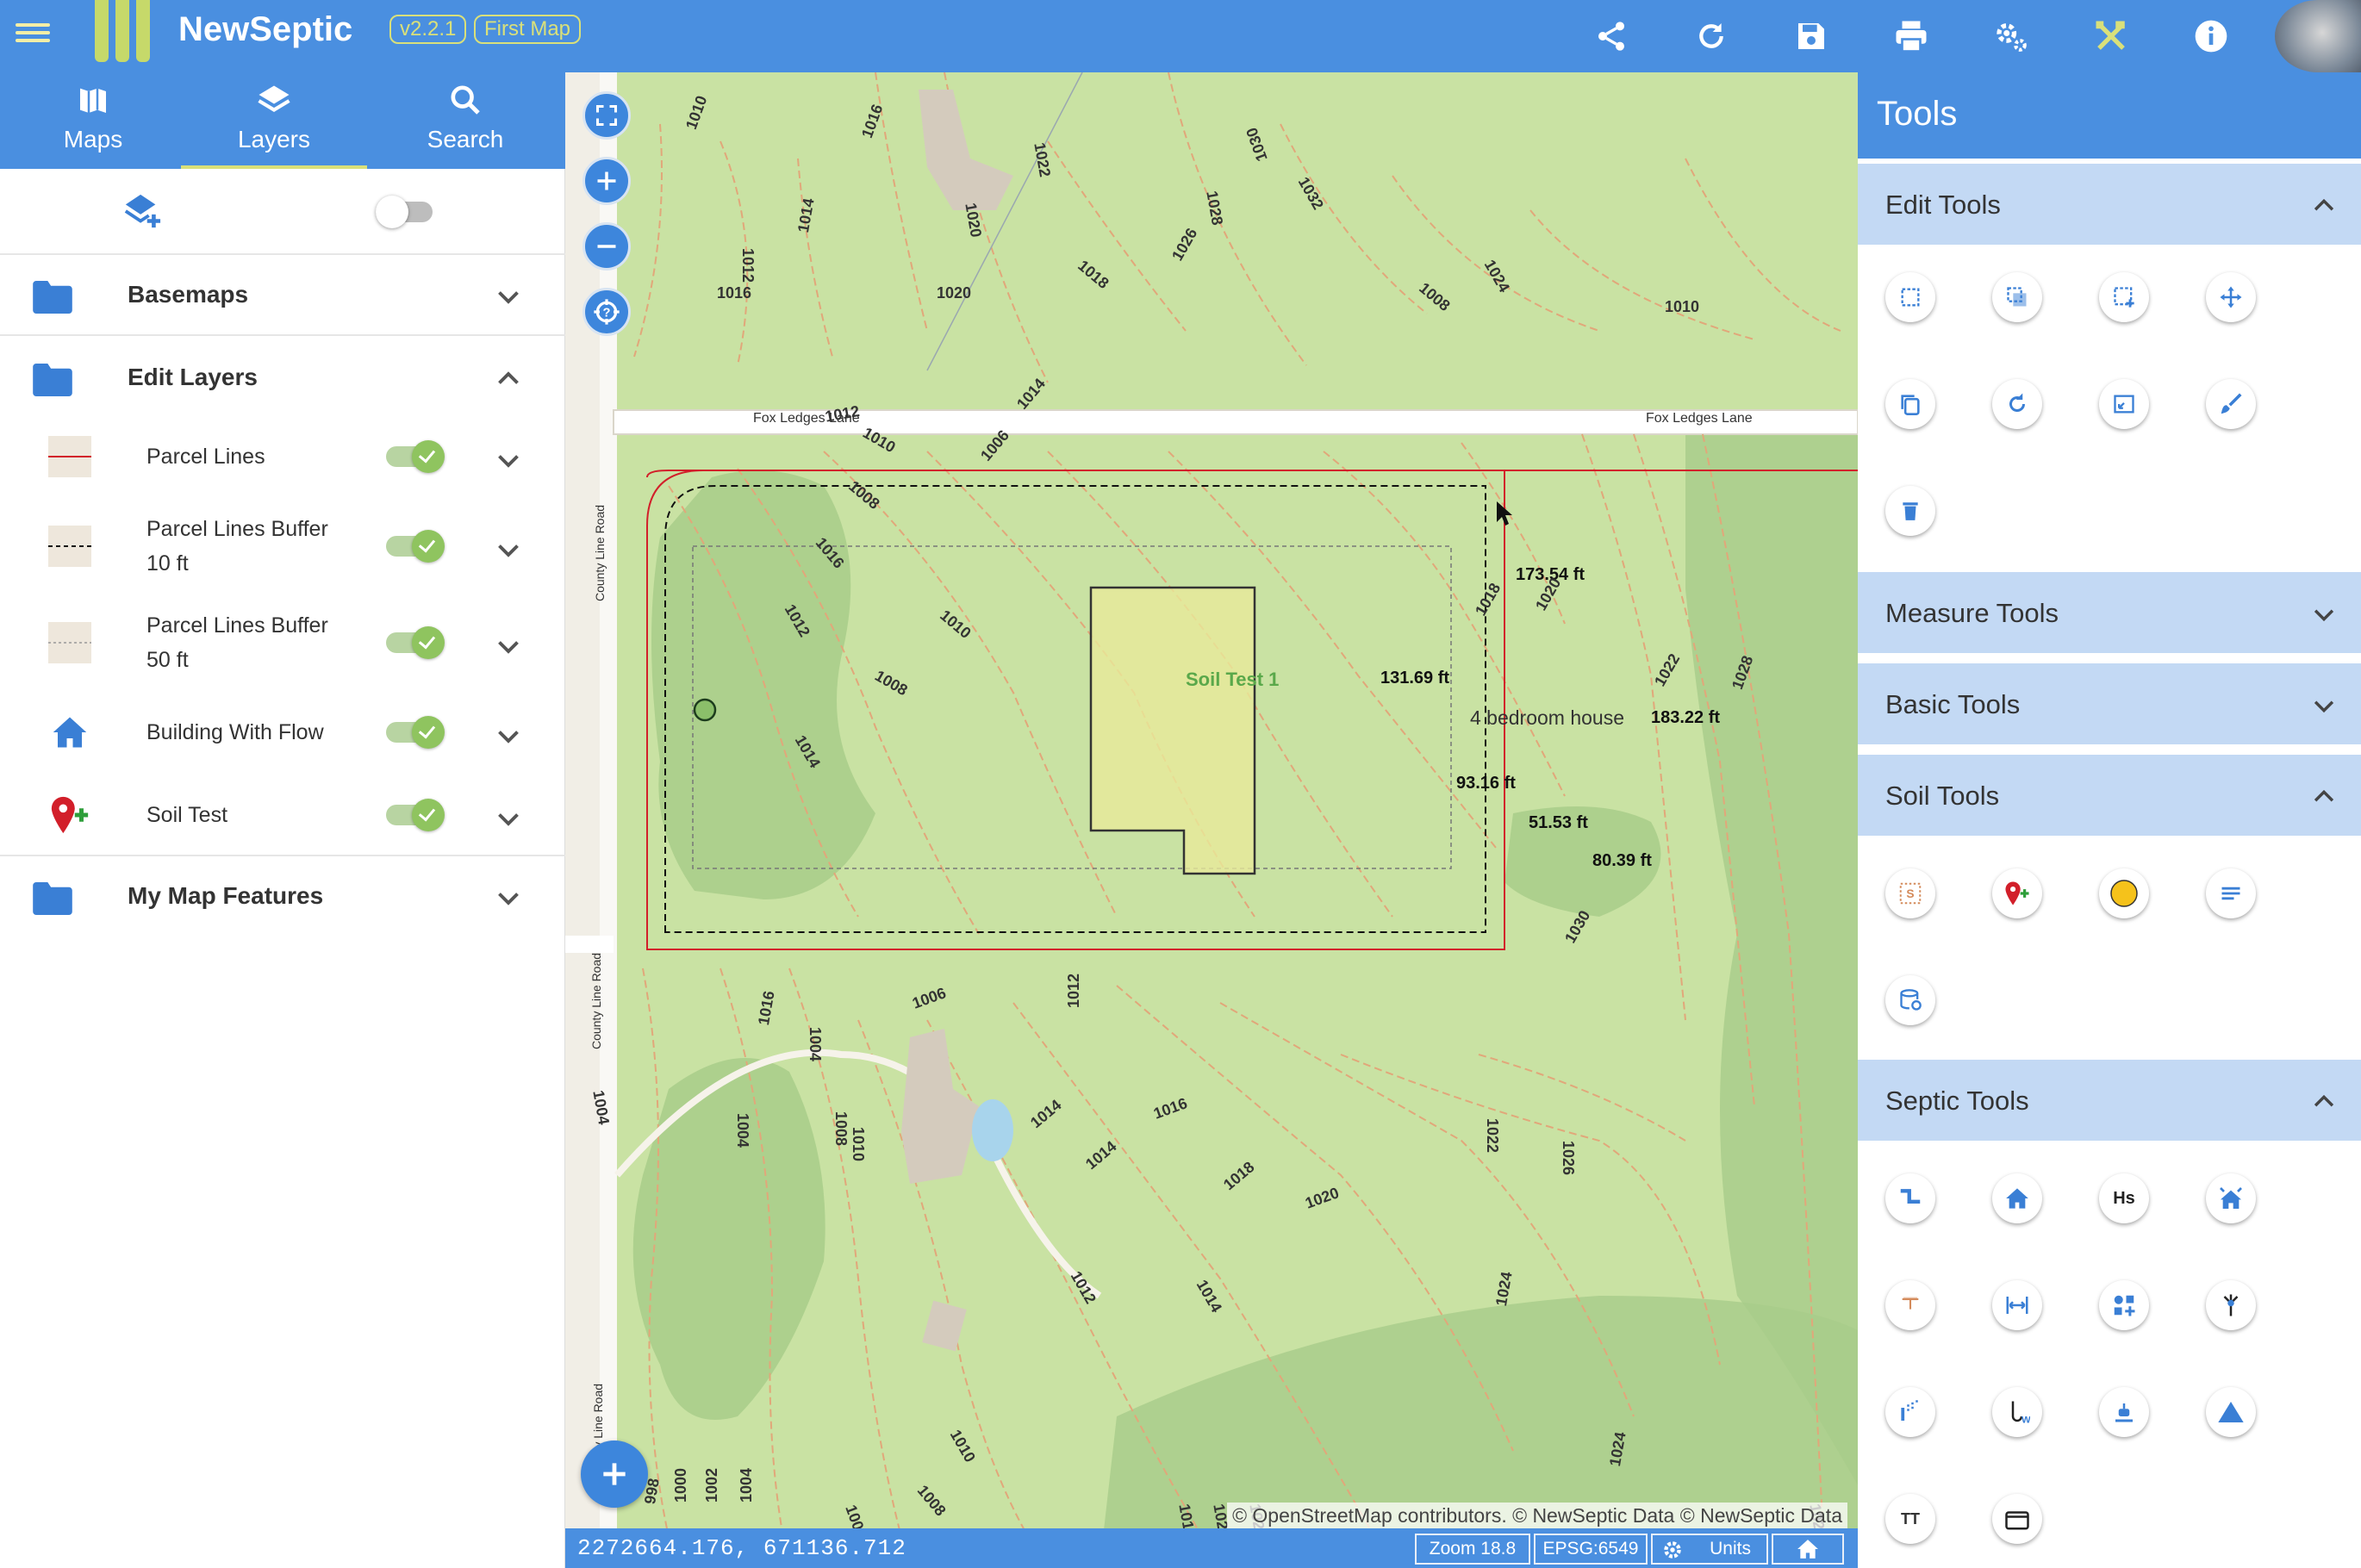 The height and width of the screenshot is (1568, 2361). Describe the element at coordinates (2017, 297) in the screenshot. I see `select-multiple-tool` at that location.